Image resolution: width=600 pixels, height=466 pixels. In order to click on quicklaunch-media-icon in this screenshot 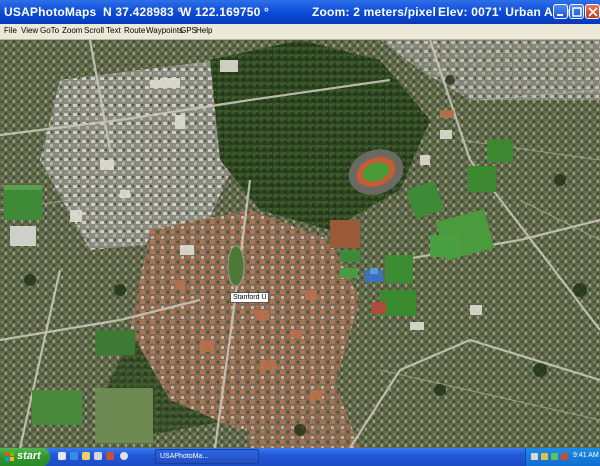, I will do `click(110, 456)`.